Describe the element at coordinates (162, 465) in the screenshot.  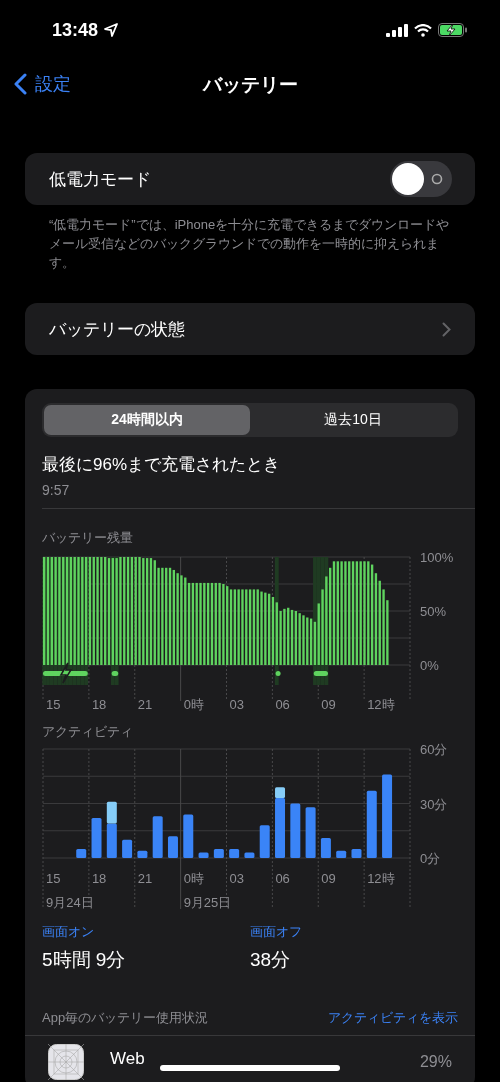
I see `last-charged-title: 最後に96%まで充電されたとき` at that location.